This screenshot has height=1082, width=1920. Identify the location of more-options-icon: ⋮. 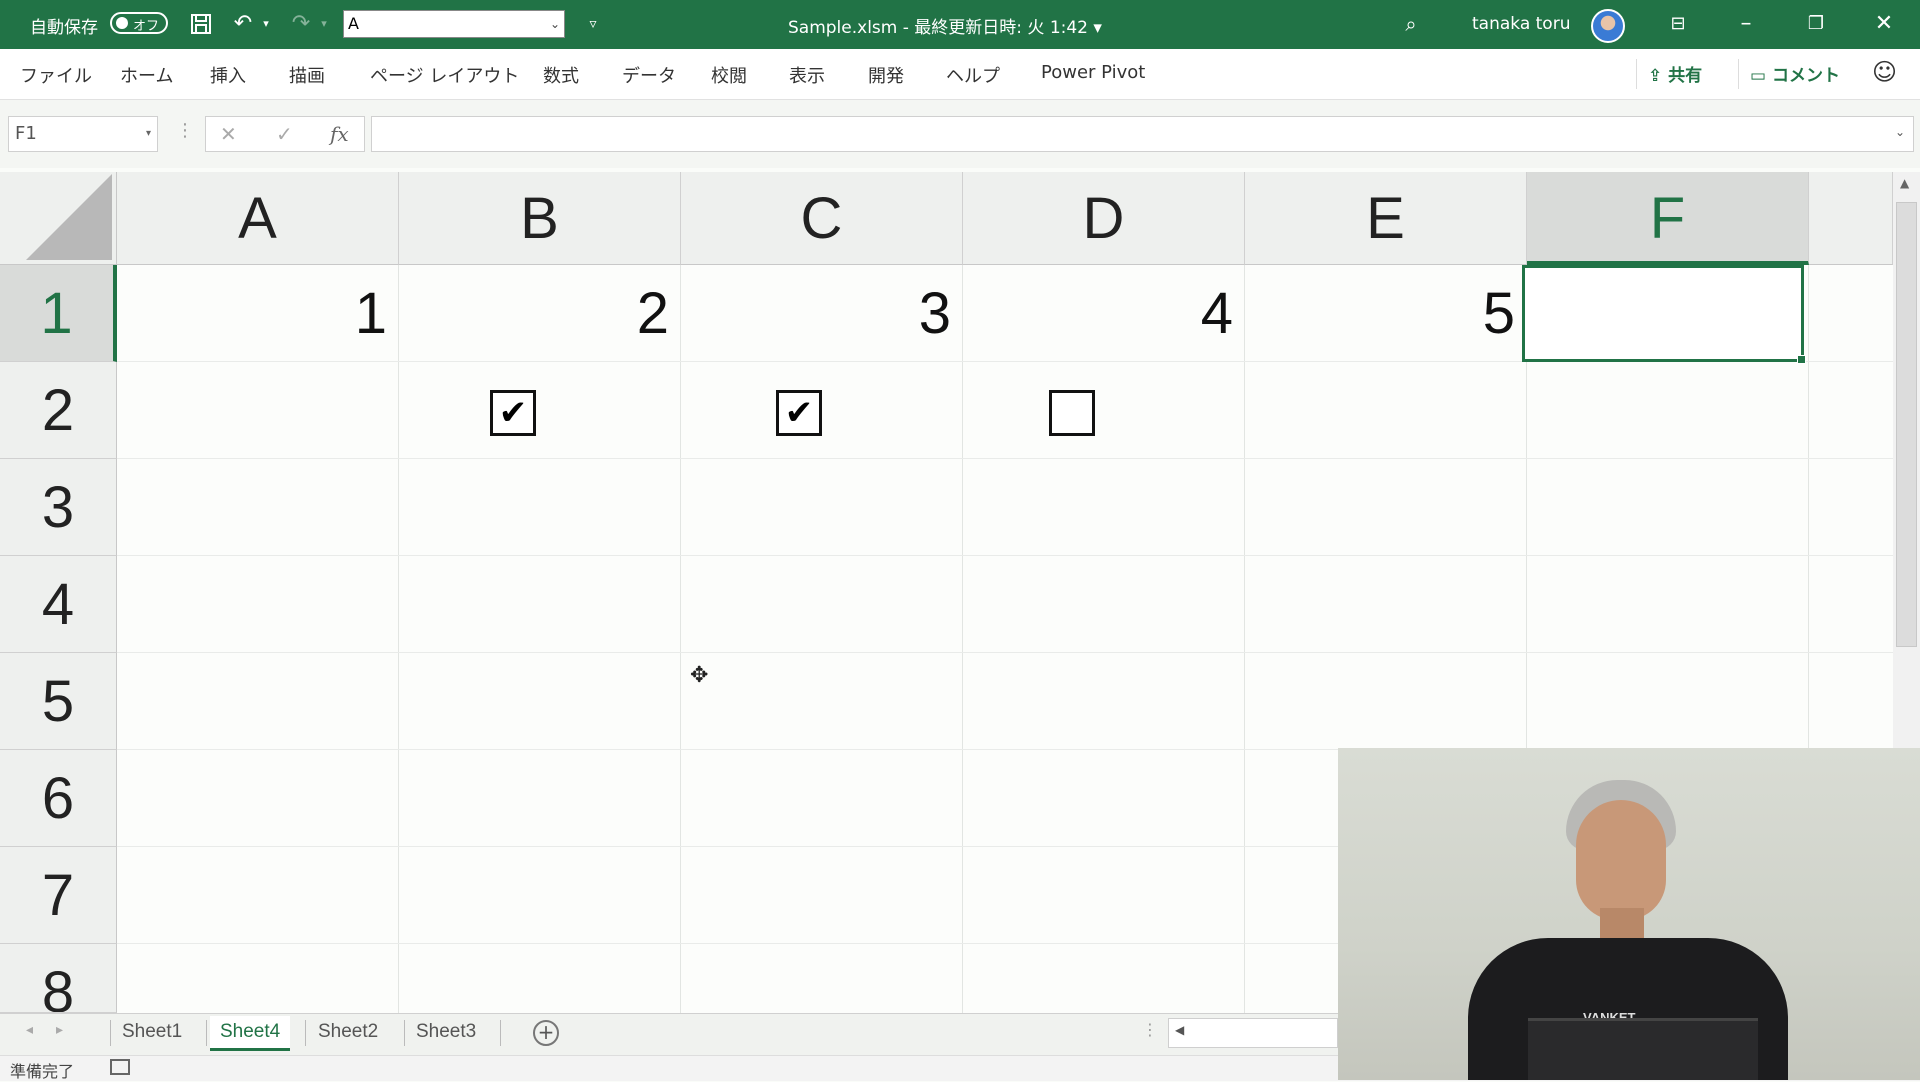
(185, 130).